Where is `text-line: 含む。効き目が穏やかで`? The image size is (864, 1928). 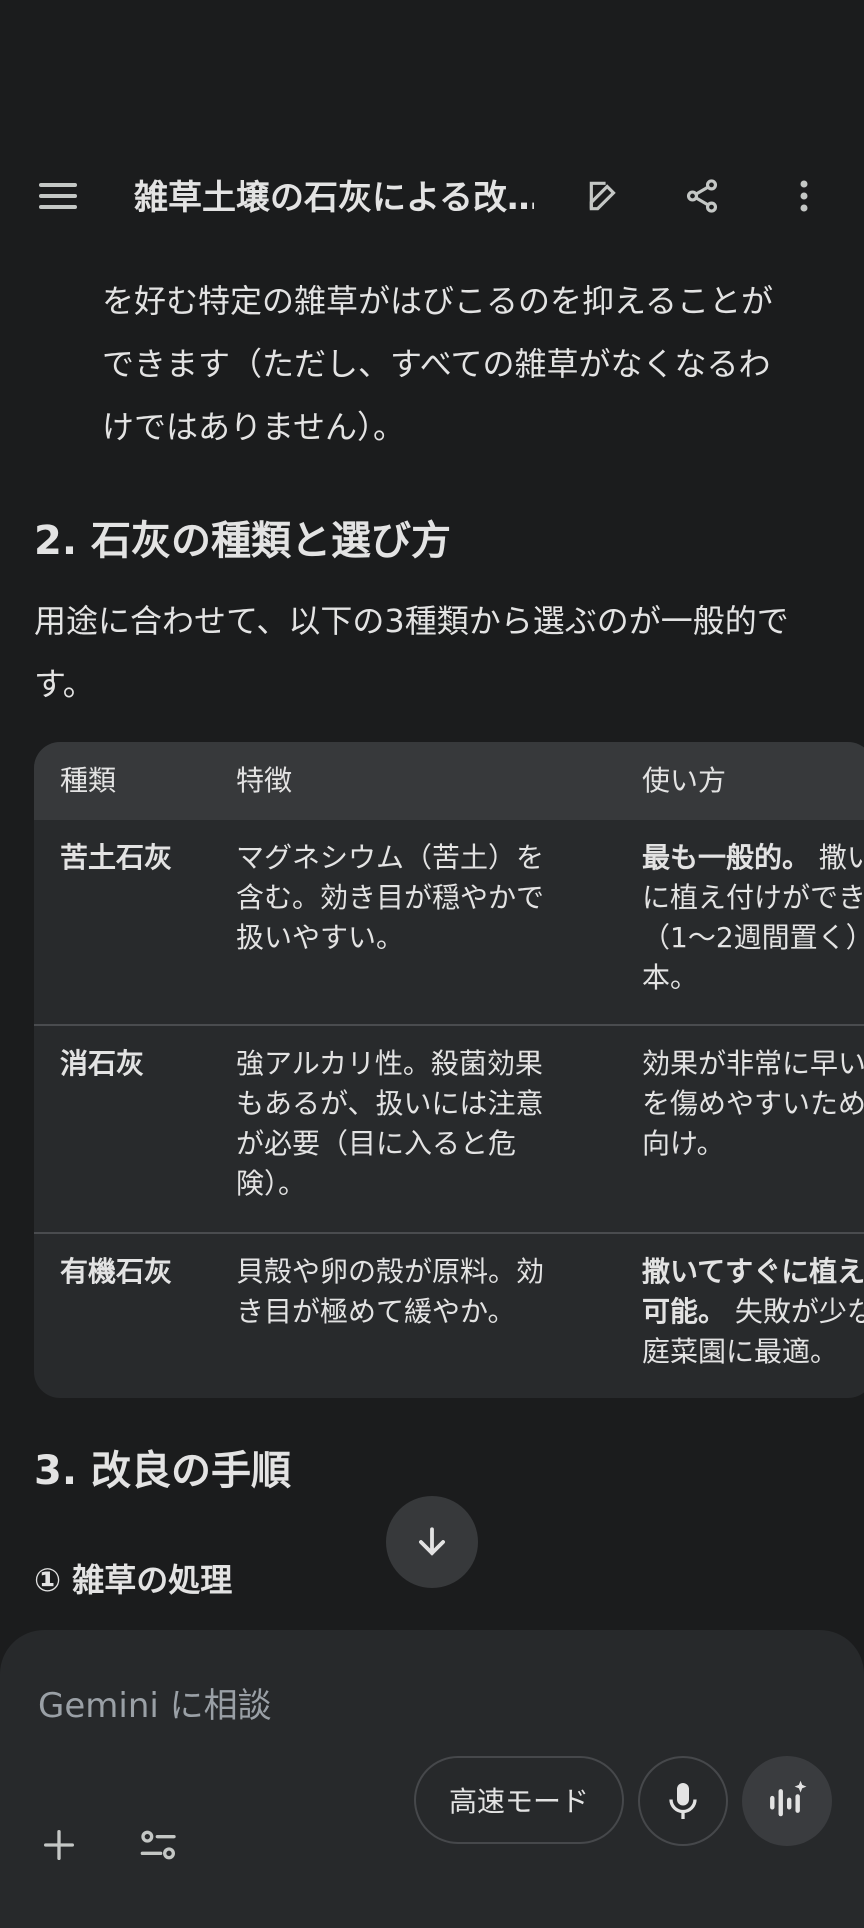 text-line: 含む。効き目が穏やかで is located at coordinates (390, 897).